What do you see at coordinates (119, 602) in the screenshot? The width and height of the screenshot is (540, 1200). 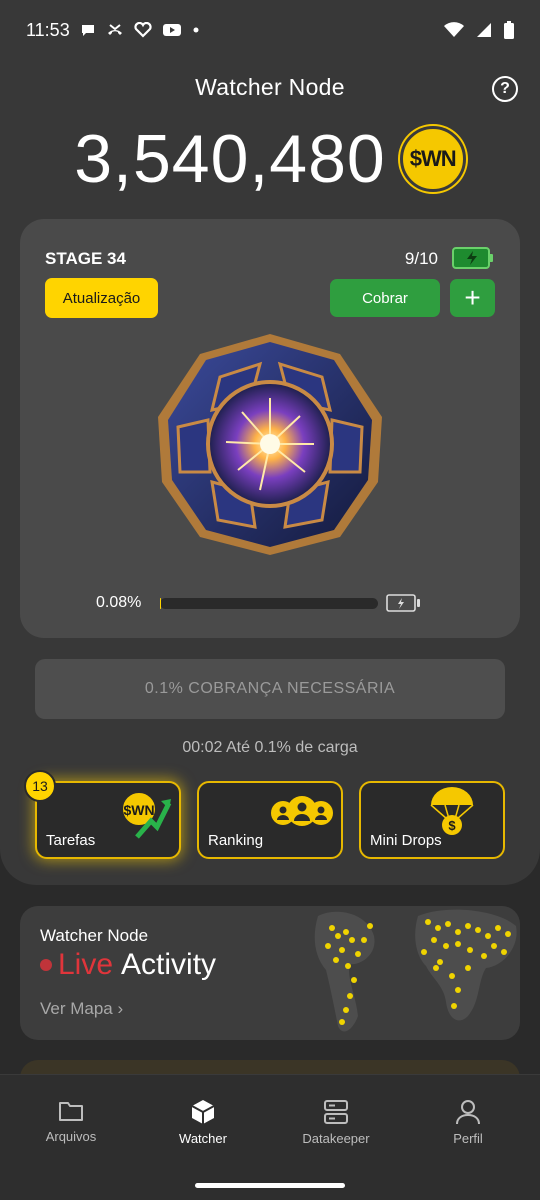 I see `progress-percent: 0.08%` at bounding box center [119, 602].